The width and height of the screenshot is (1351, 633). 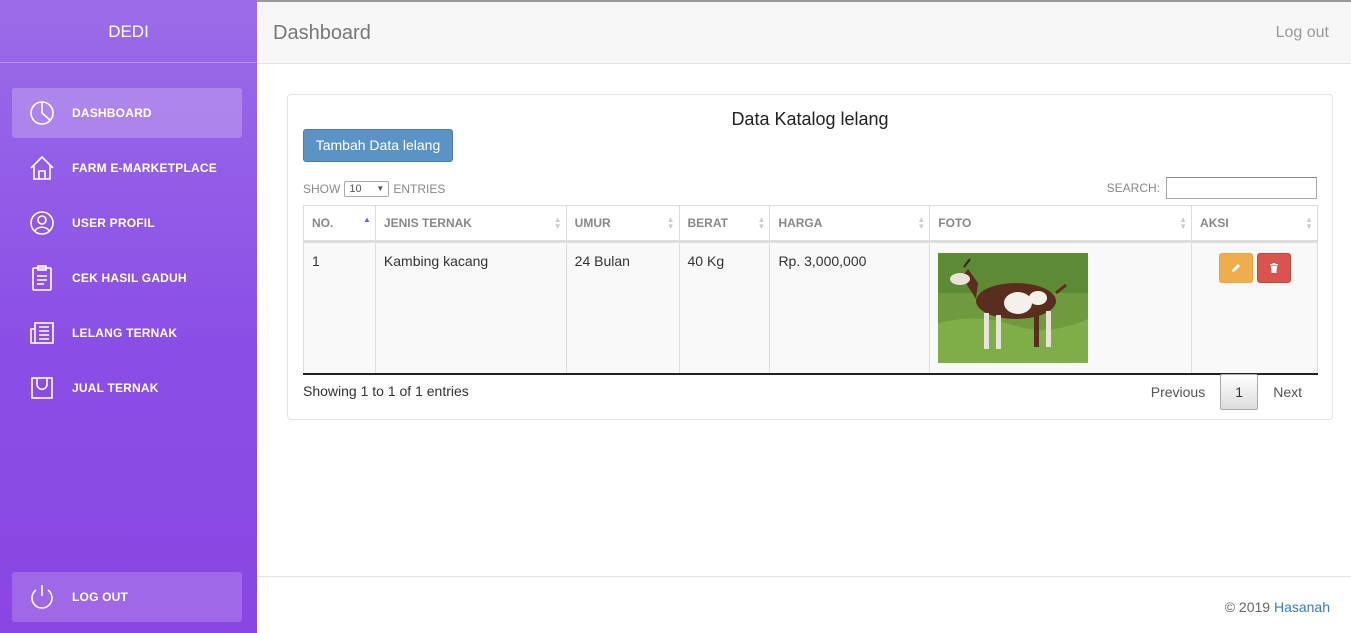 What do you see at coordinates (367, 219) in the screenshot?
I see `sort-asc-icon: ▲` at bounding box center [367, 219].